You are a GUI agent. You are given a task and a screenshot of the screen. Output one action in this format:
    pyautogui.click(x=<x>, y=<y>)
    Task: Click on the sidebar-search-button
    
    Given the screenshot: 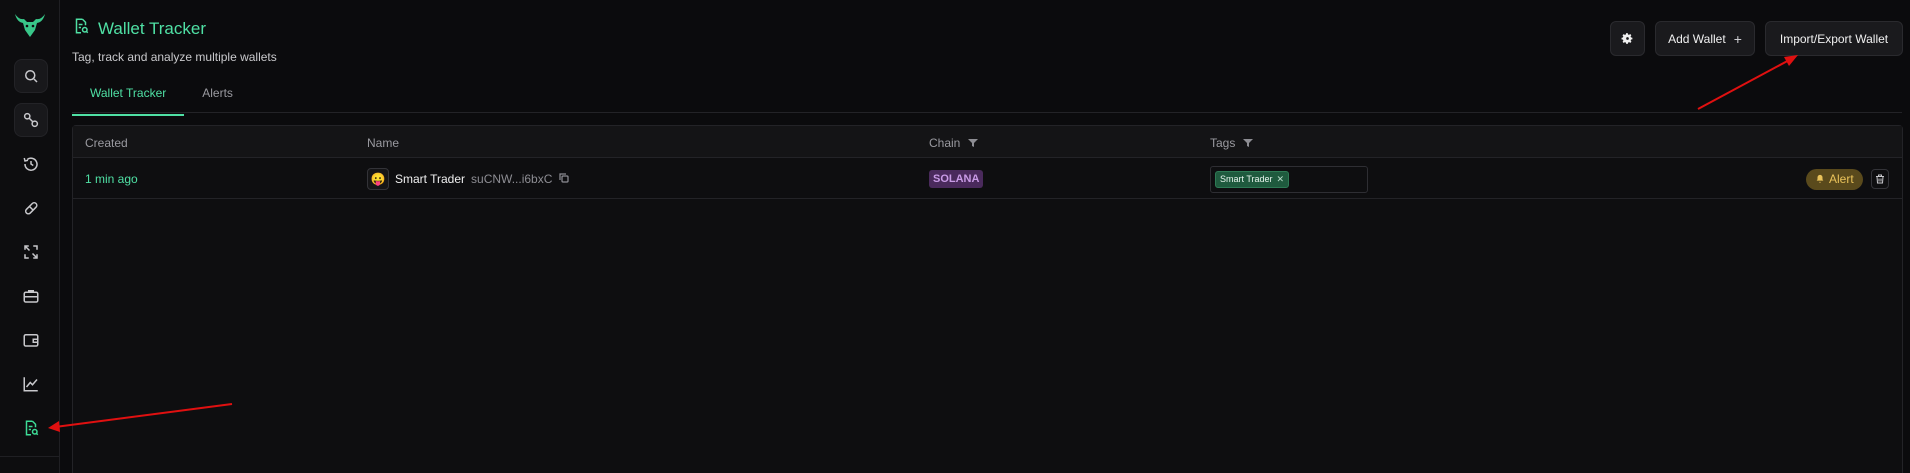 What is the action you would take?
    pyautogui.click(x=31, y=76)
    